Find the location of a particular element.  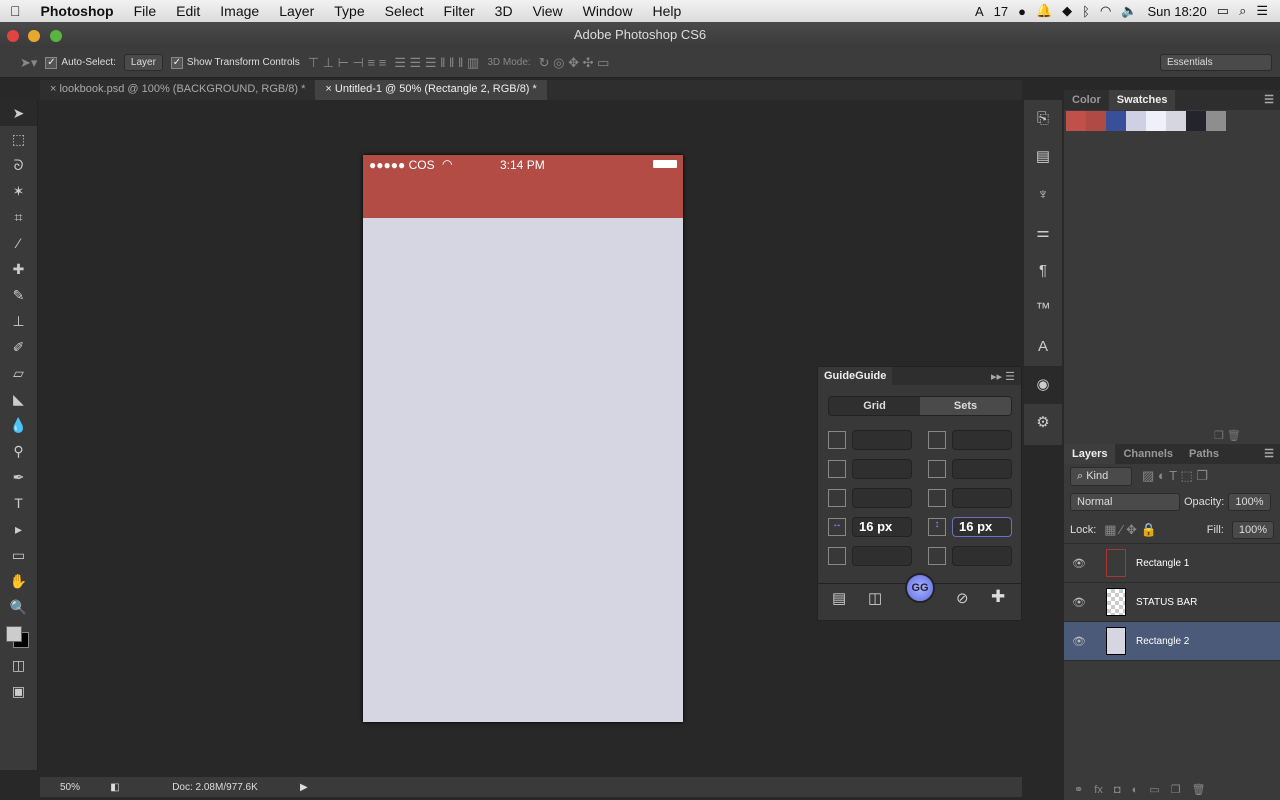

move-tool-icon: ➤▾ is located at coordinates (28, 63).